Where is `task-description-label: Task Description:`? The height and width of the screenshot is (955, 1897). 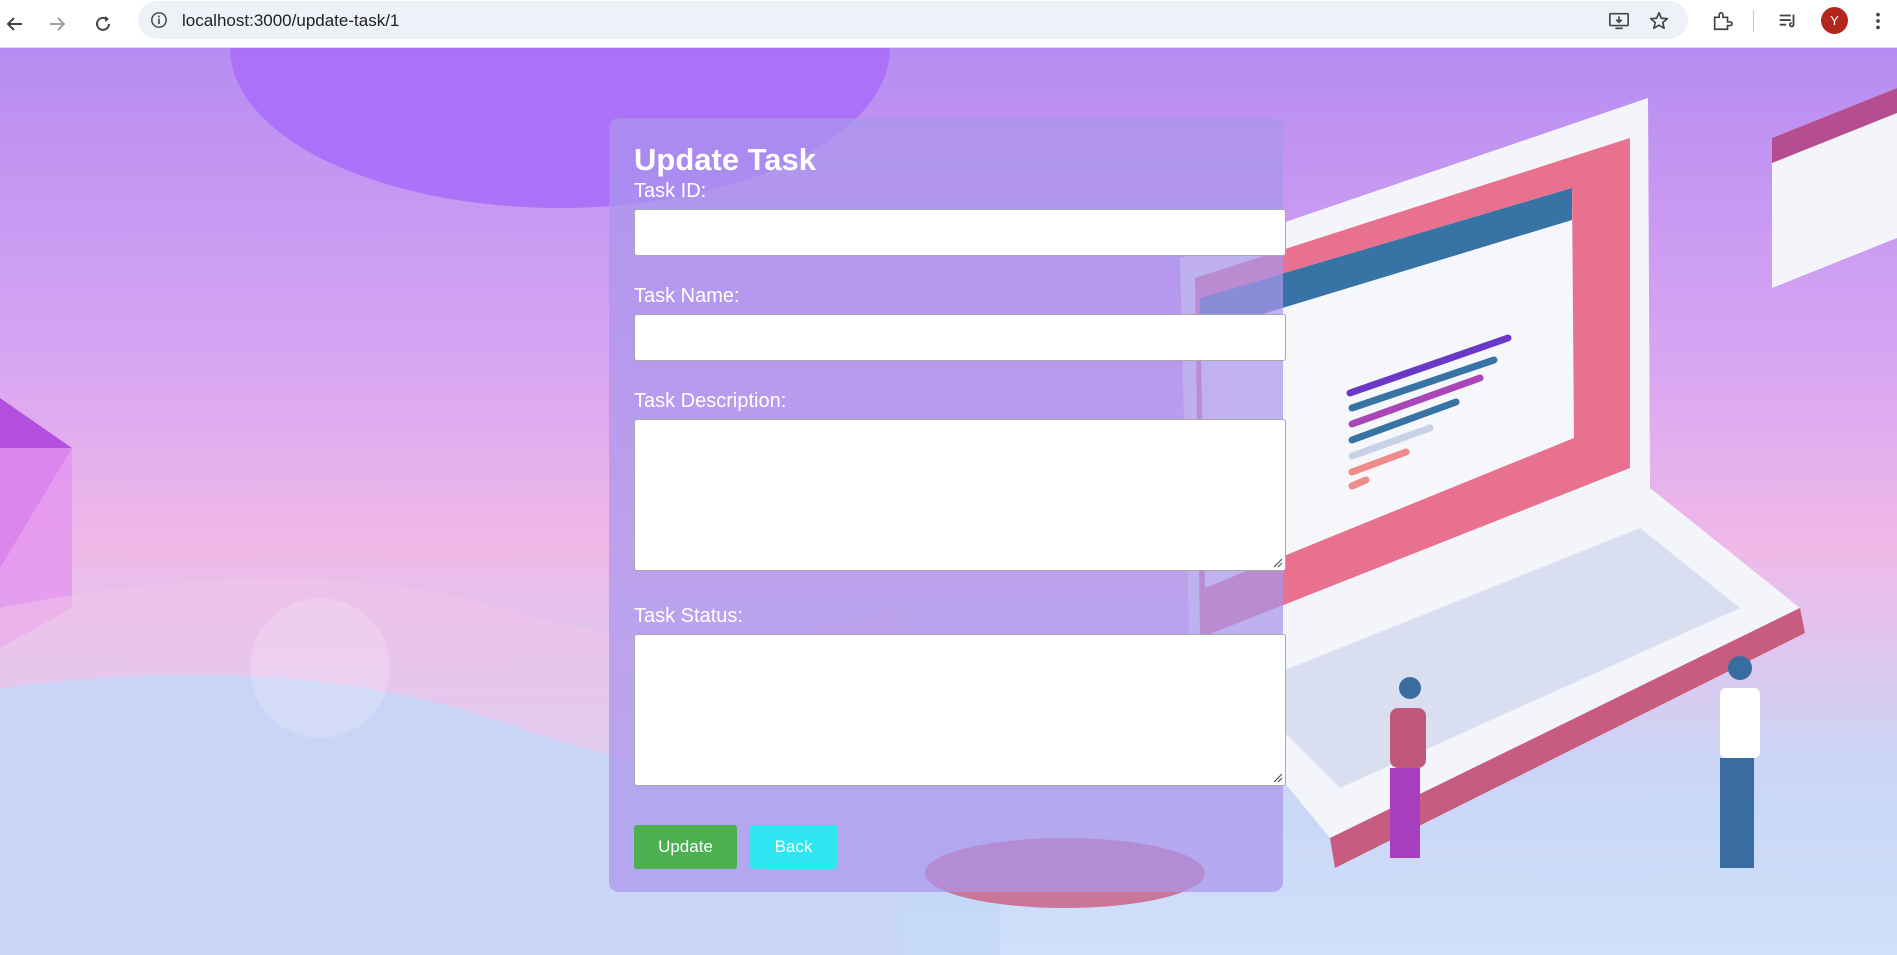
task-description-label: Task Description: is located at coordinates (710, 401).